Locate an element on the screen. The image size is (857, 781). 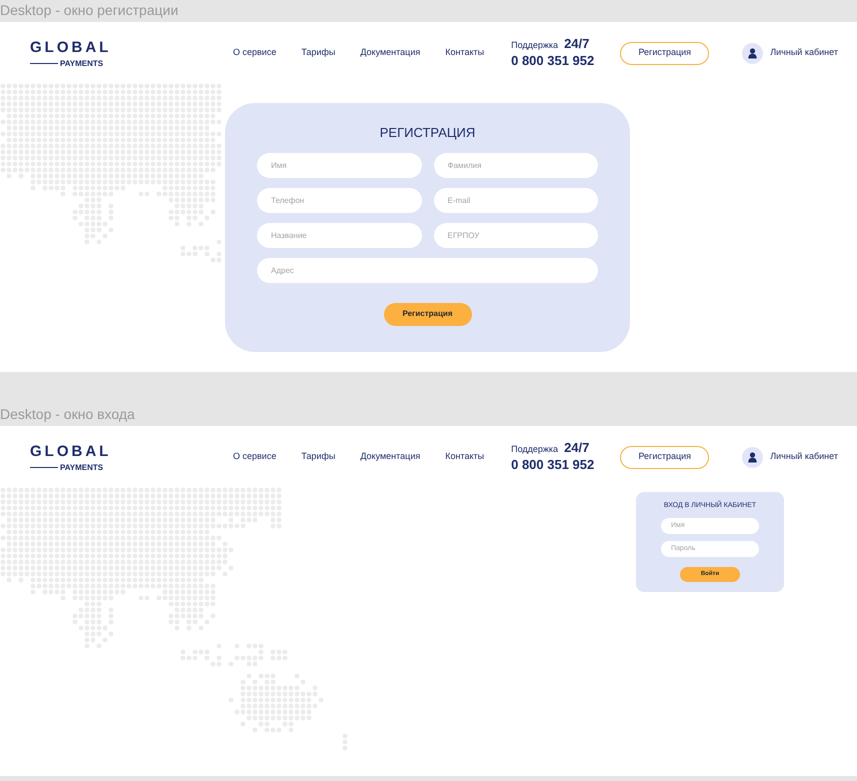
input-field: ЕГРПОУ is located at coordinates (516, 235).